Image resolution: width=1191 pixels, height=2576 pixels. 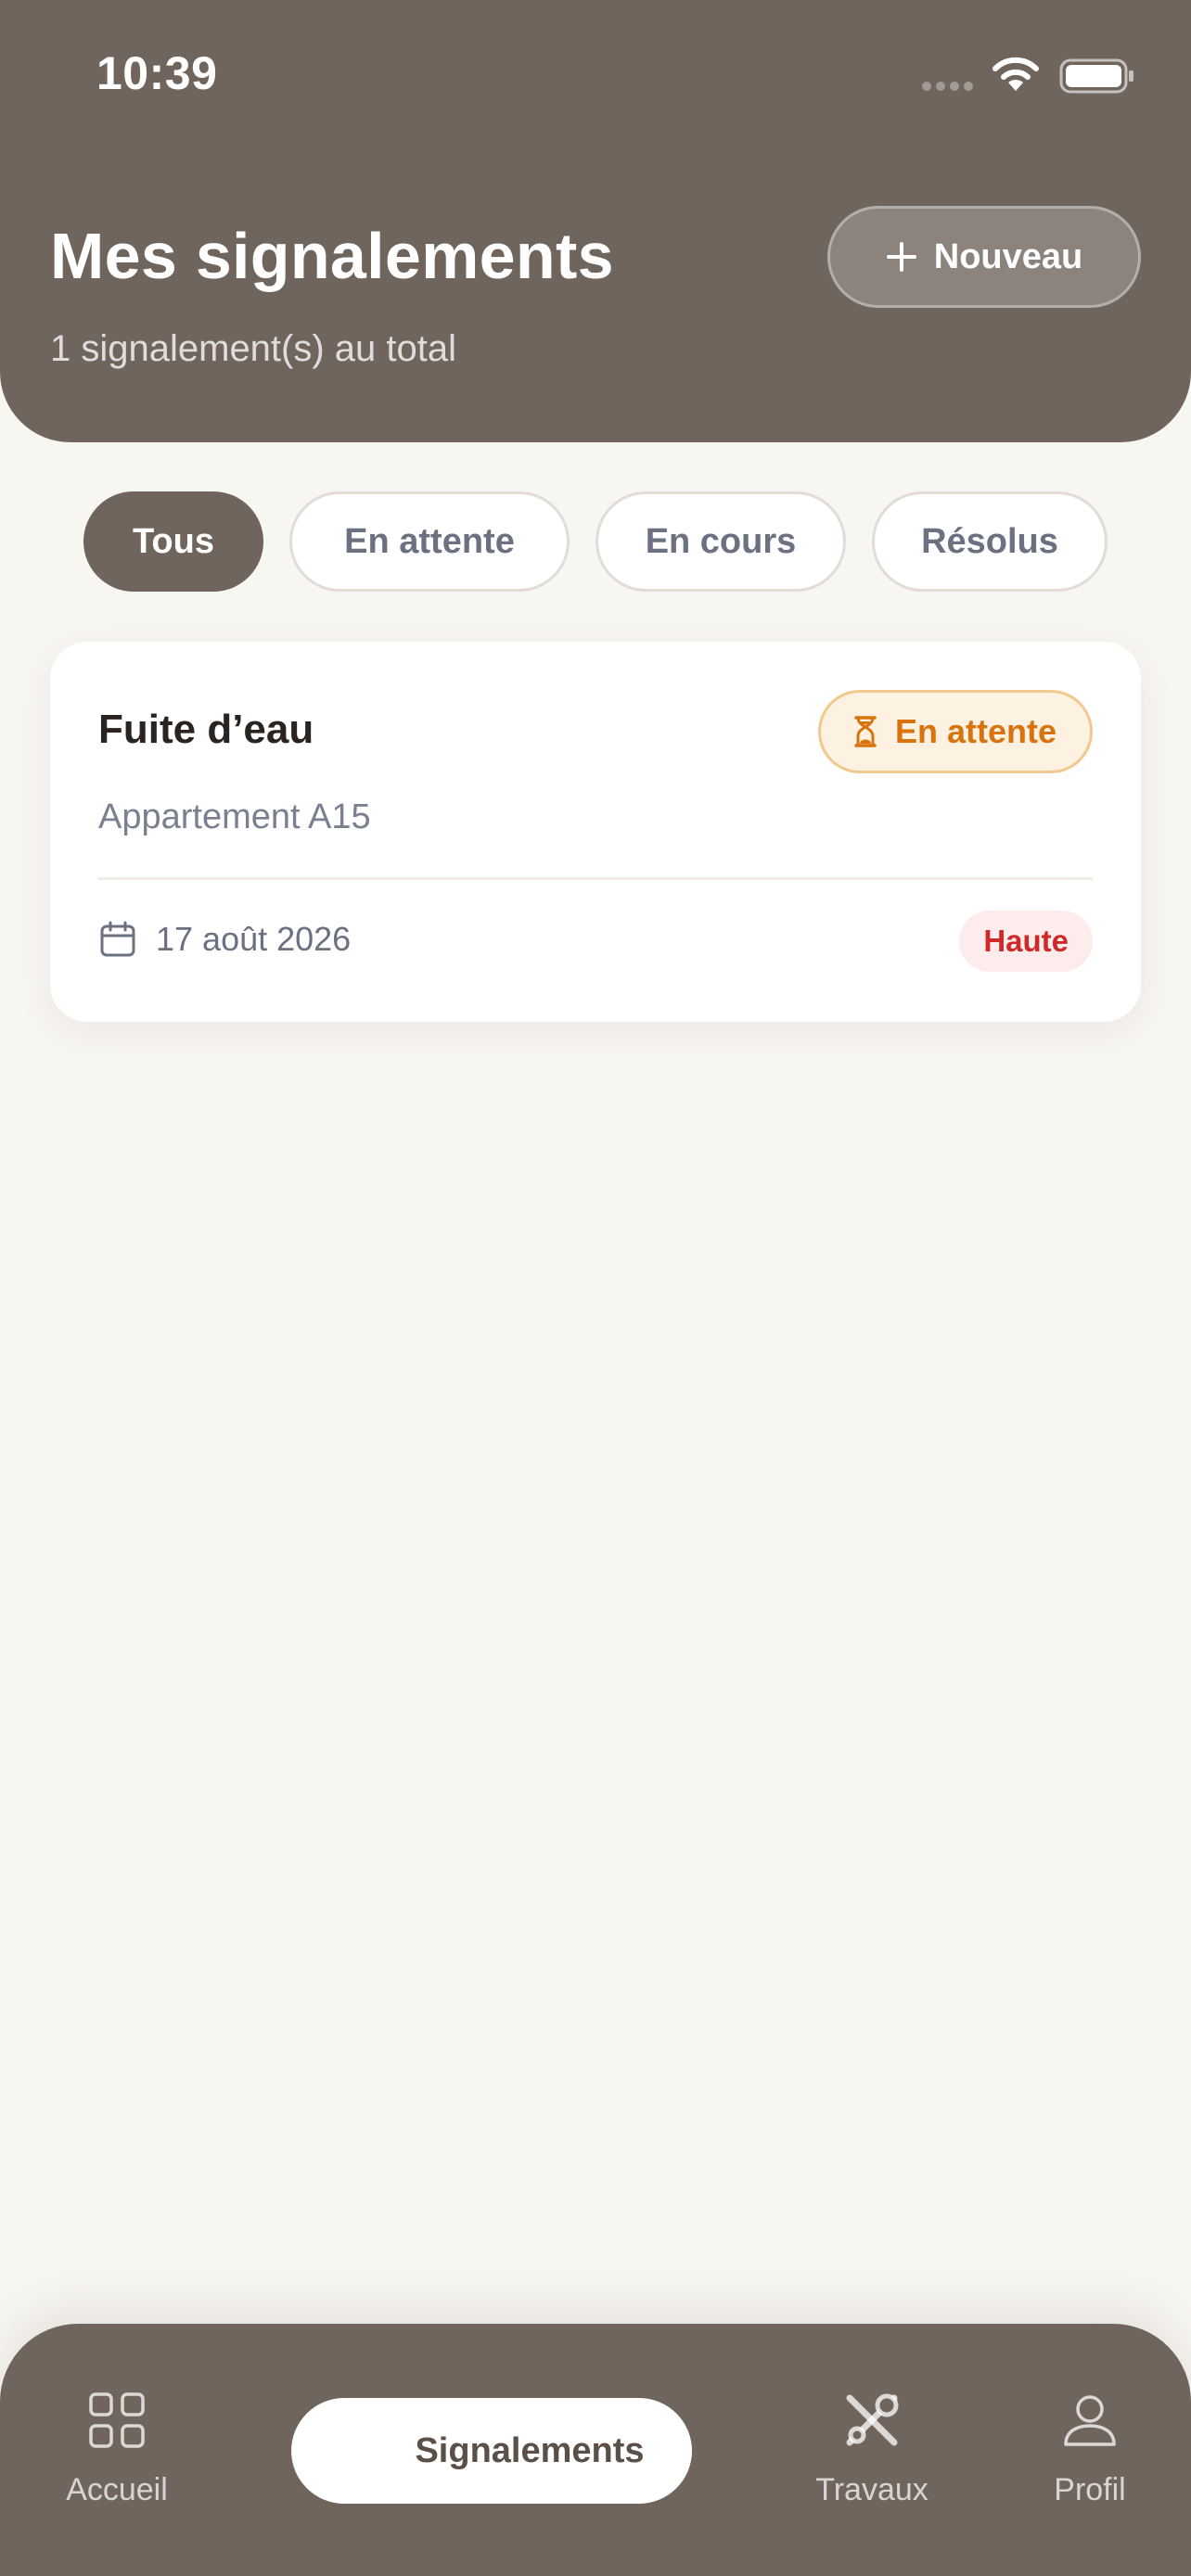 What do you see at coordinates (872, 2419) in the screenshot?
I see `tools-icon` at bounding box center [872, 2419].